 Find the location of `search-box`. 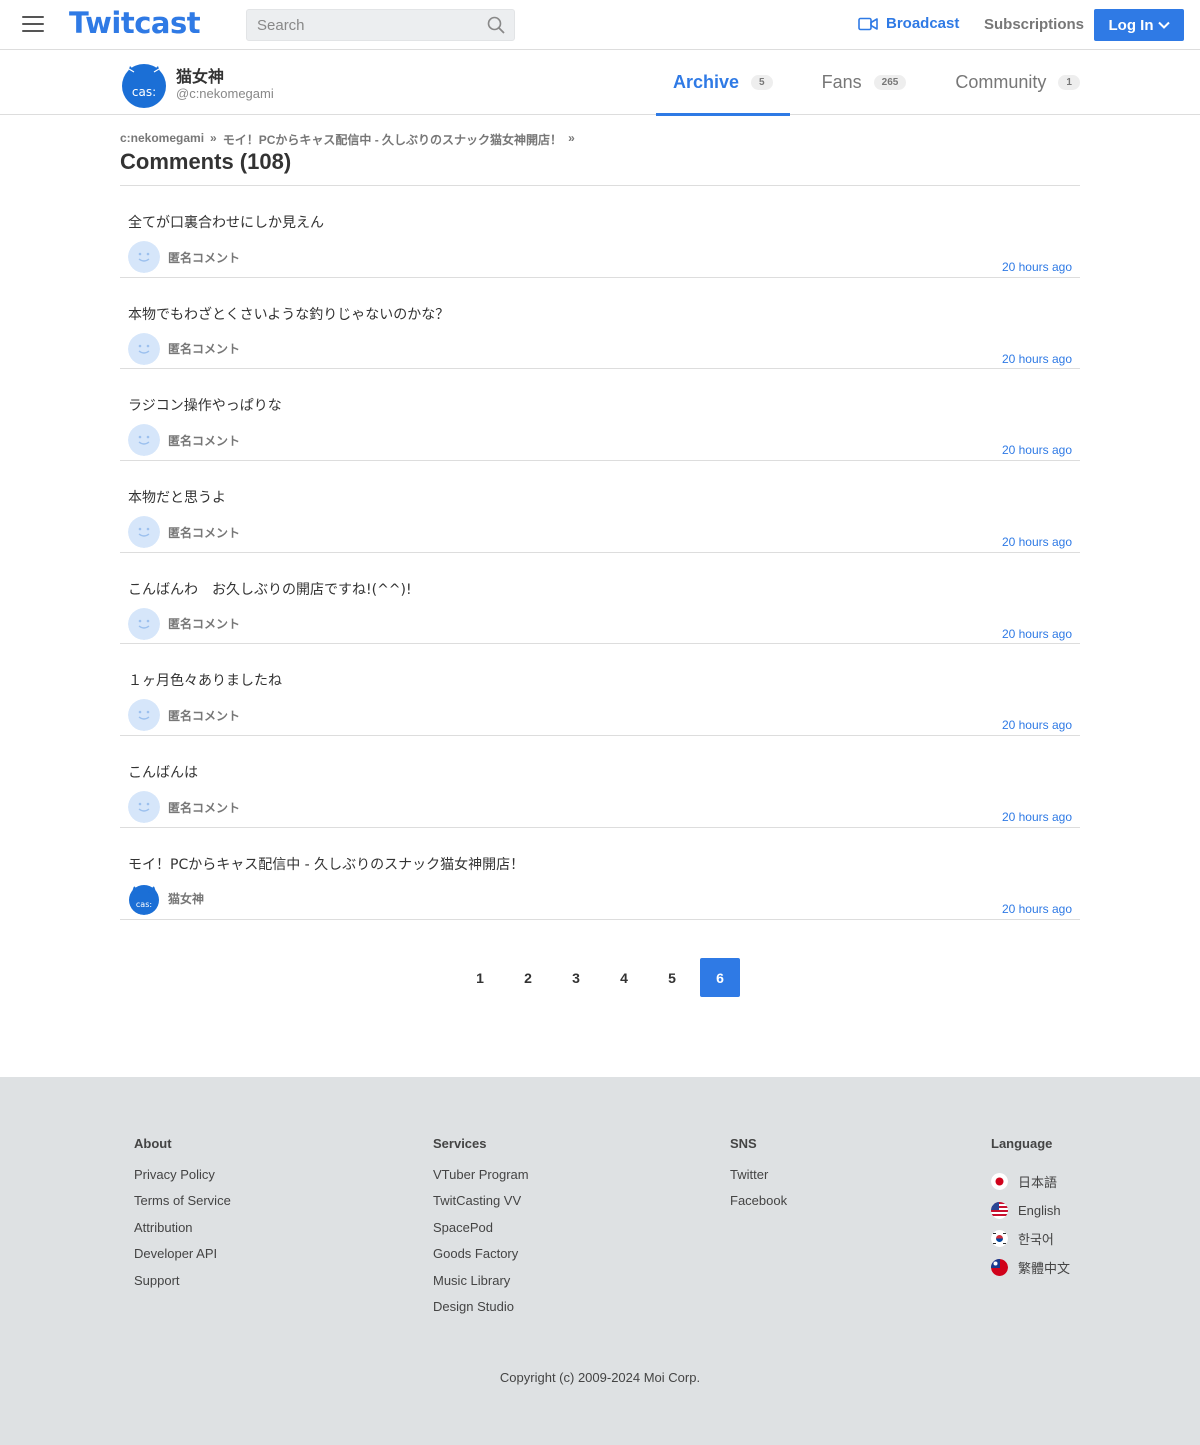

search-box is located at coordinates (380, 25).